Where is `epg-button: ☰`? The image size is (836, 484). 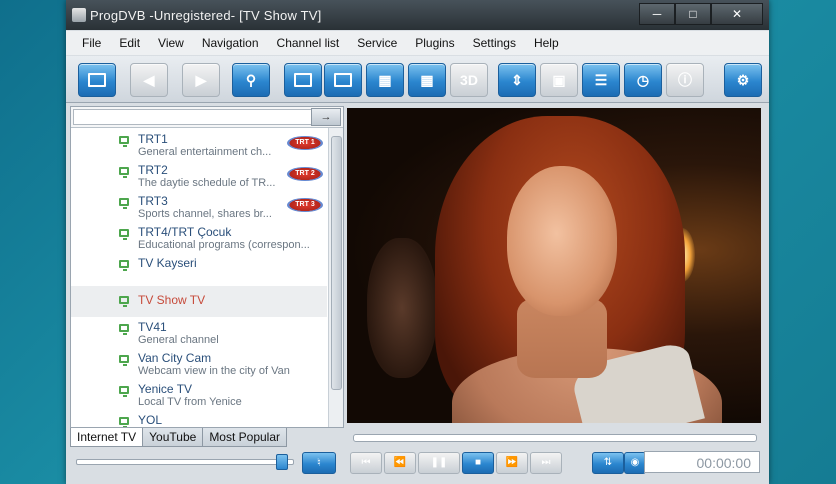
epg-button: ☰ is located at coordinates (601, 80).